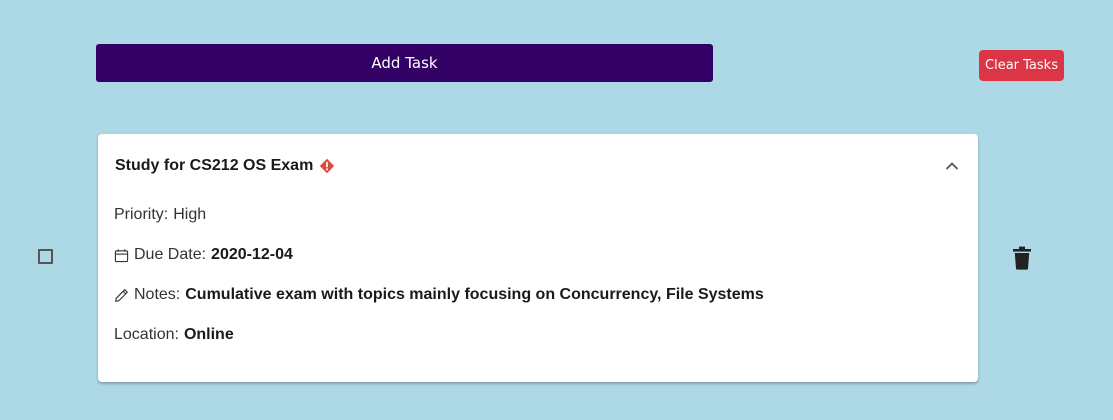 The width and height of the screenshot is (1113, 420). Describe the element at coordinates (141, 214) in the screenshot. I see `priority-label: Priority:` at that location.